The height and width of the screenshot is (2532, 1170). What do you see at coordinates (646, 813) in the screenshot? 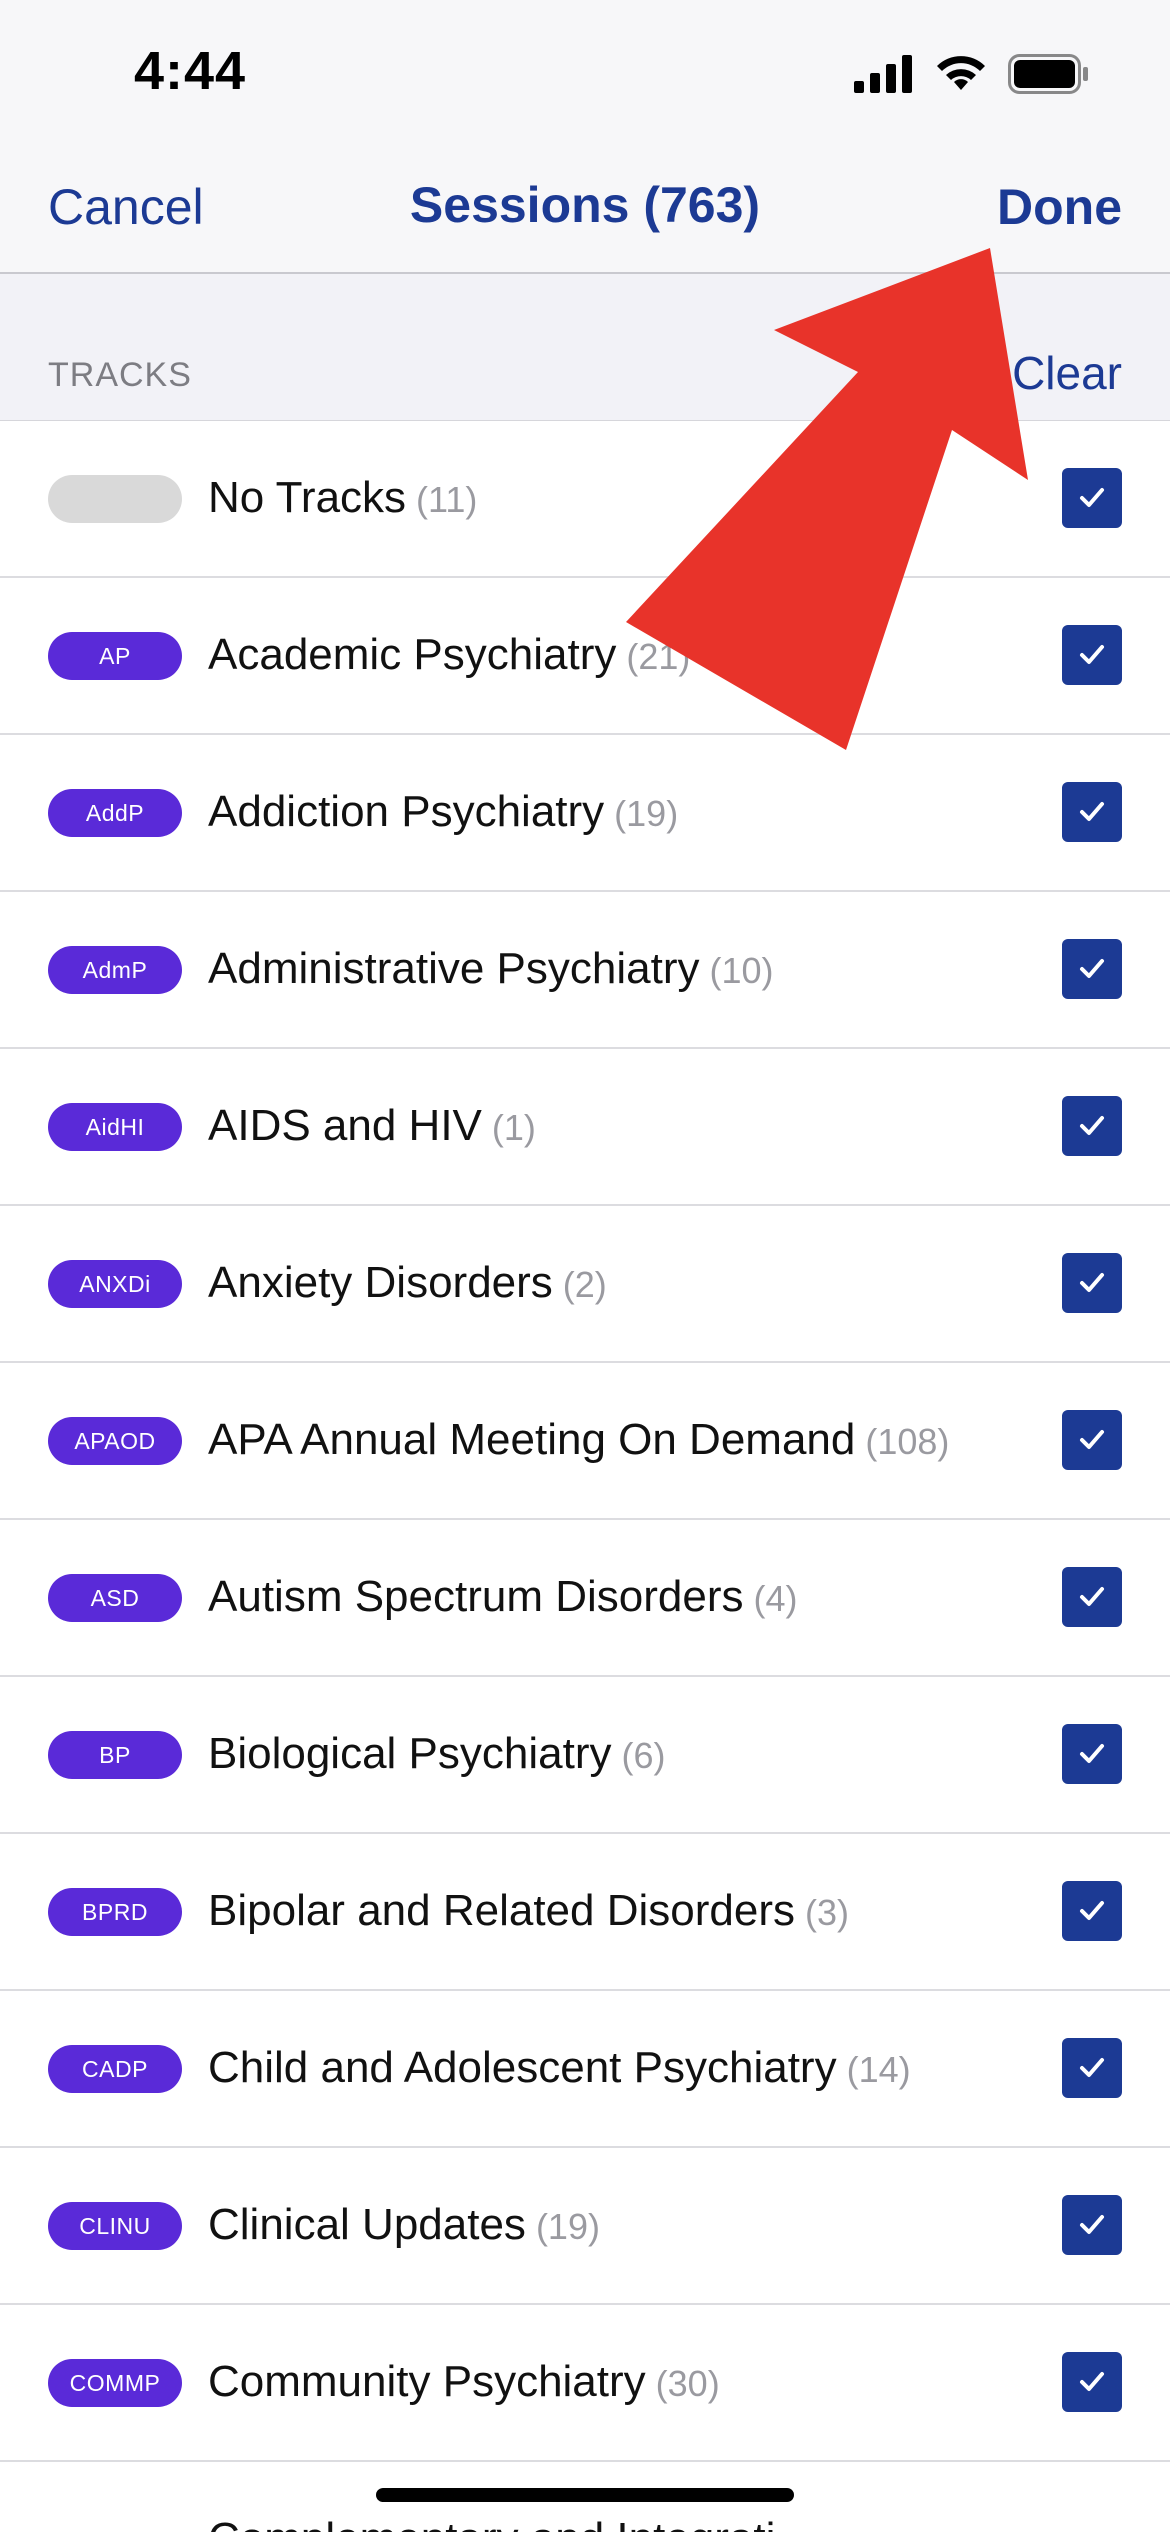
I see `track-count: (19)` at bounding box center [646, 813].